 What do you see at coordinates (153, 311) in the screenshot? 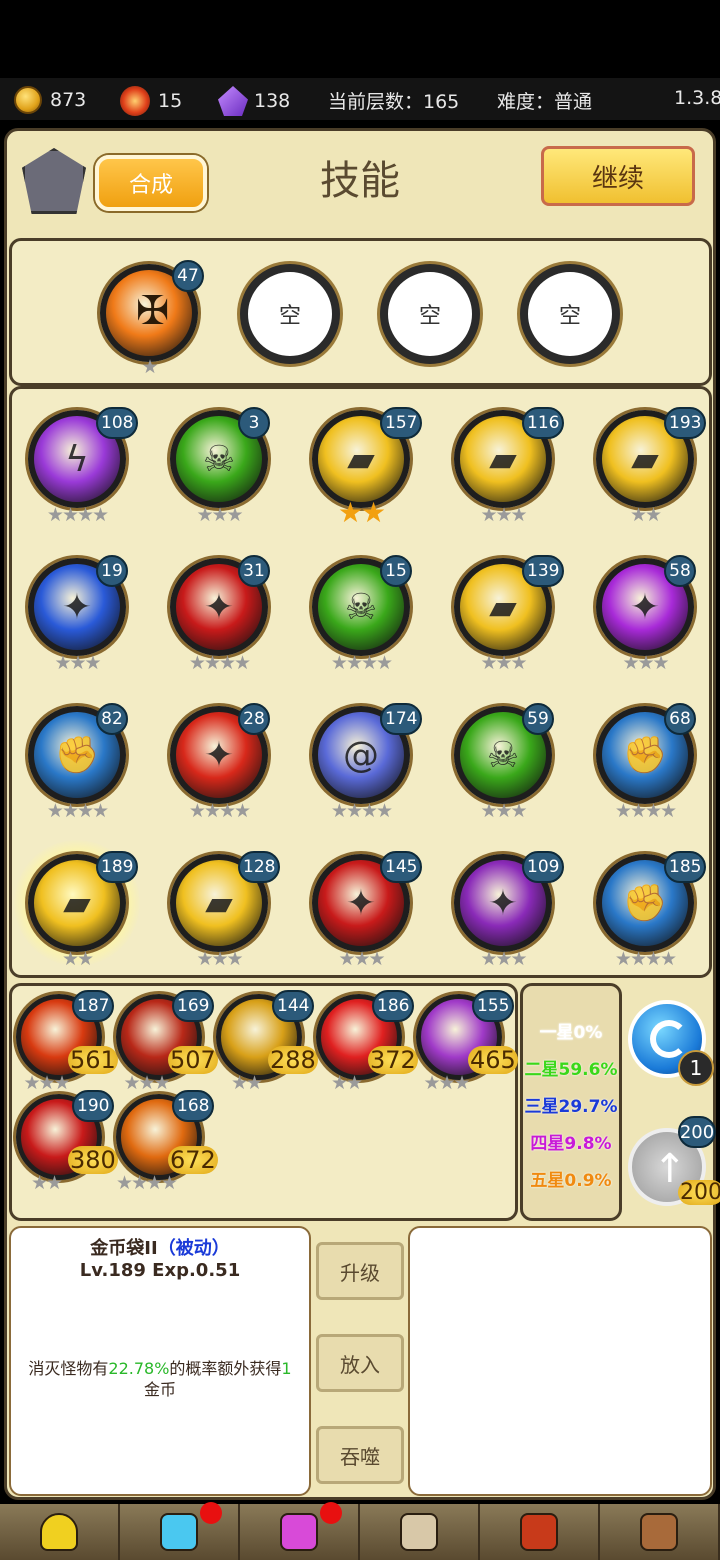
I see `holy-cross-icon: ✠` at bounding box center [153, 311].